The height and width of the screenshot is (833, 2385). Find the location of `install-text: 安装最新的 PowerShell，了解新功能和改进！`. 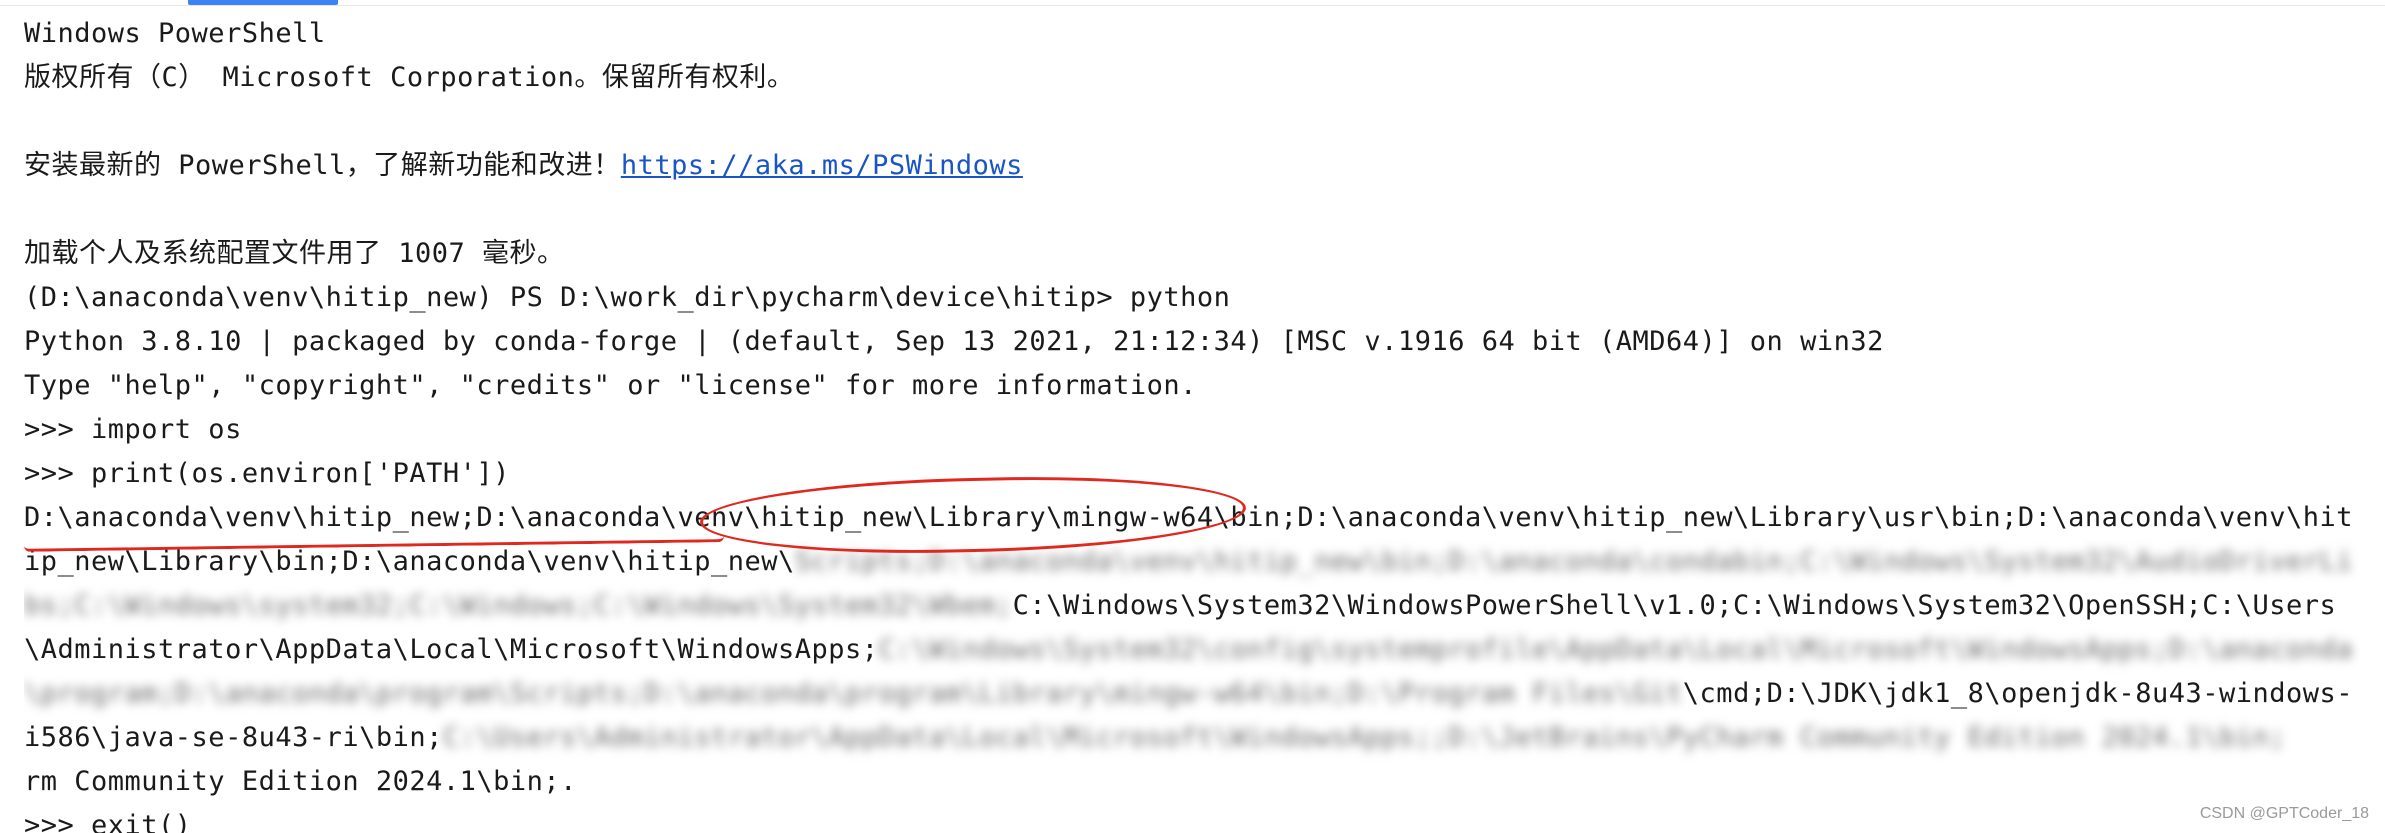

install-text: 安装最新的 PowerShell，了解新功能和改进！ is located at coordinates (322, 165).